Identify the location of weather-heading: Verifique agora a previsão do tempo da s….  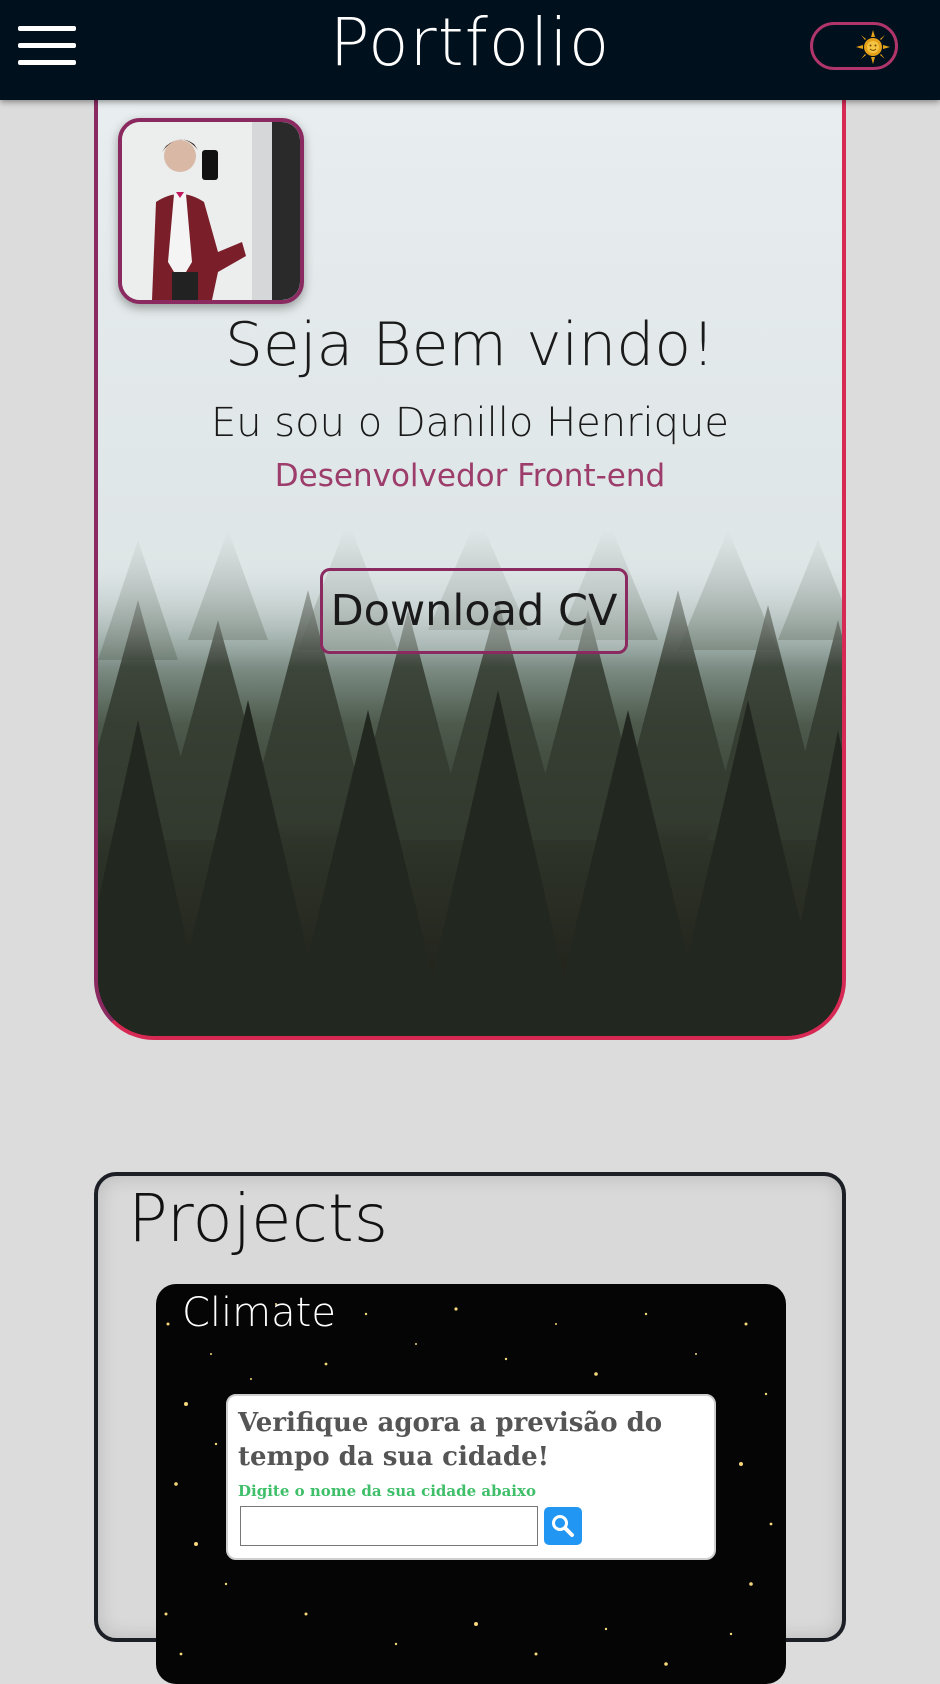
(450, 1440).